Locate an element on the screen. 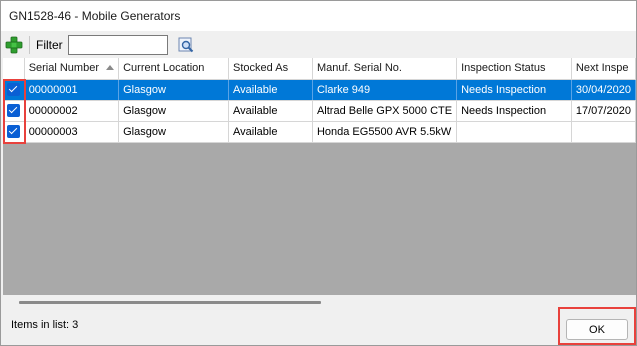 The image size is (637, 346). cell-serial-number: 00000002 is located at coordinates (72, 111).